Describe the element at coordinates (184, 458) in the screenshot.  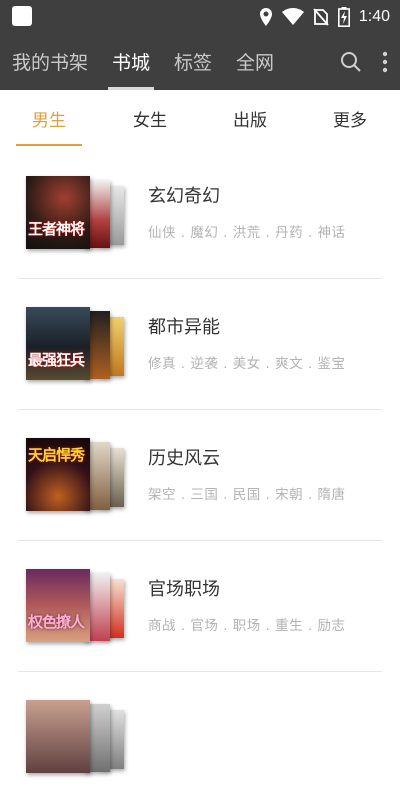
I see `category-title: 历史风云` at that location.